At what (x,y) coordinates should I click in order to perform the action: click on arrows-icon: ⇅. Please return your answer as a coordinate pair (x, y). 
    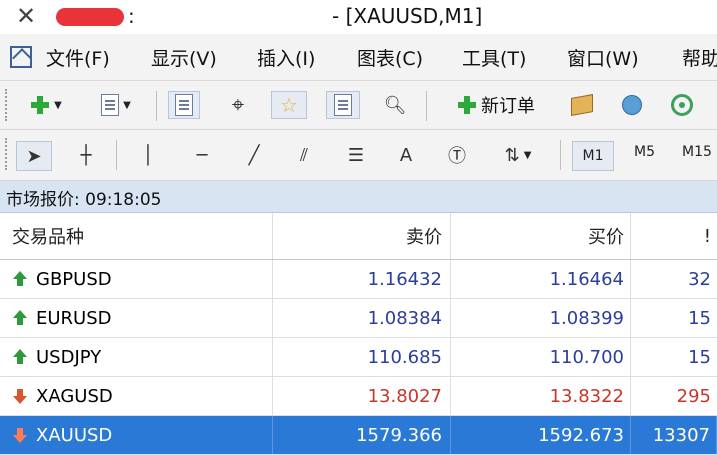
    Looking at the image, I should click on (512, 155).